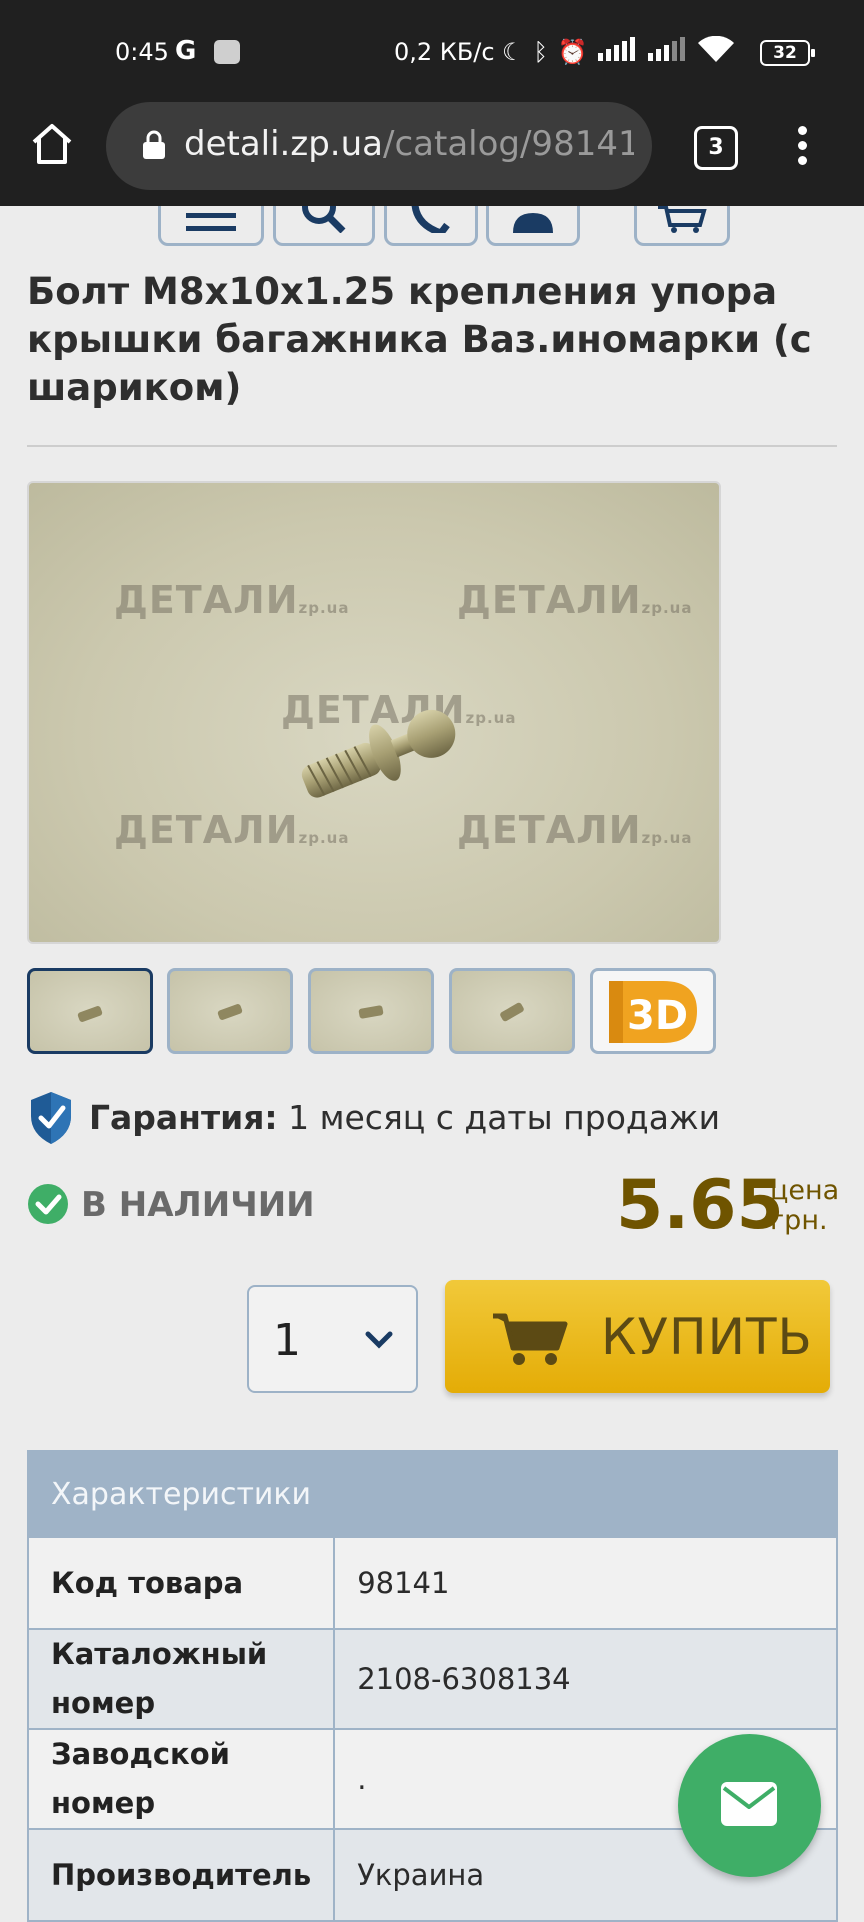  I want to click on cart-button, so click(682, 226).